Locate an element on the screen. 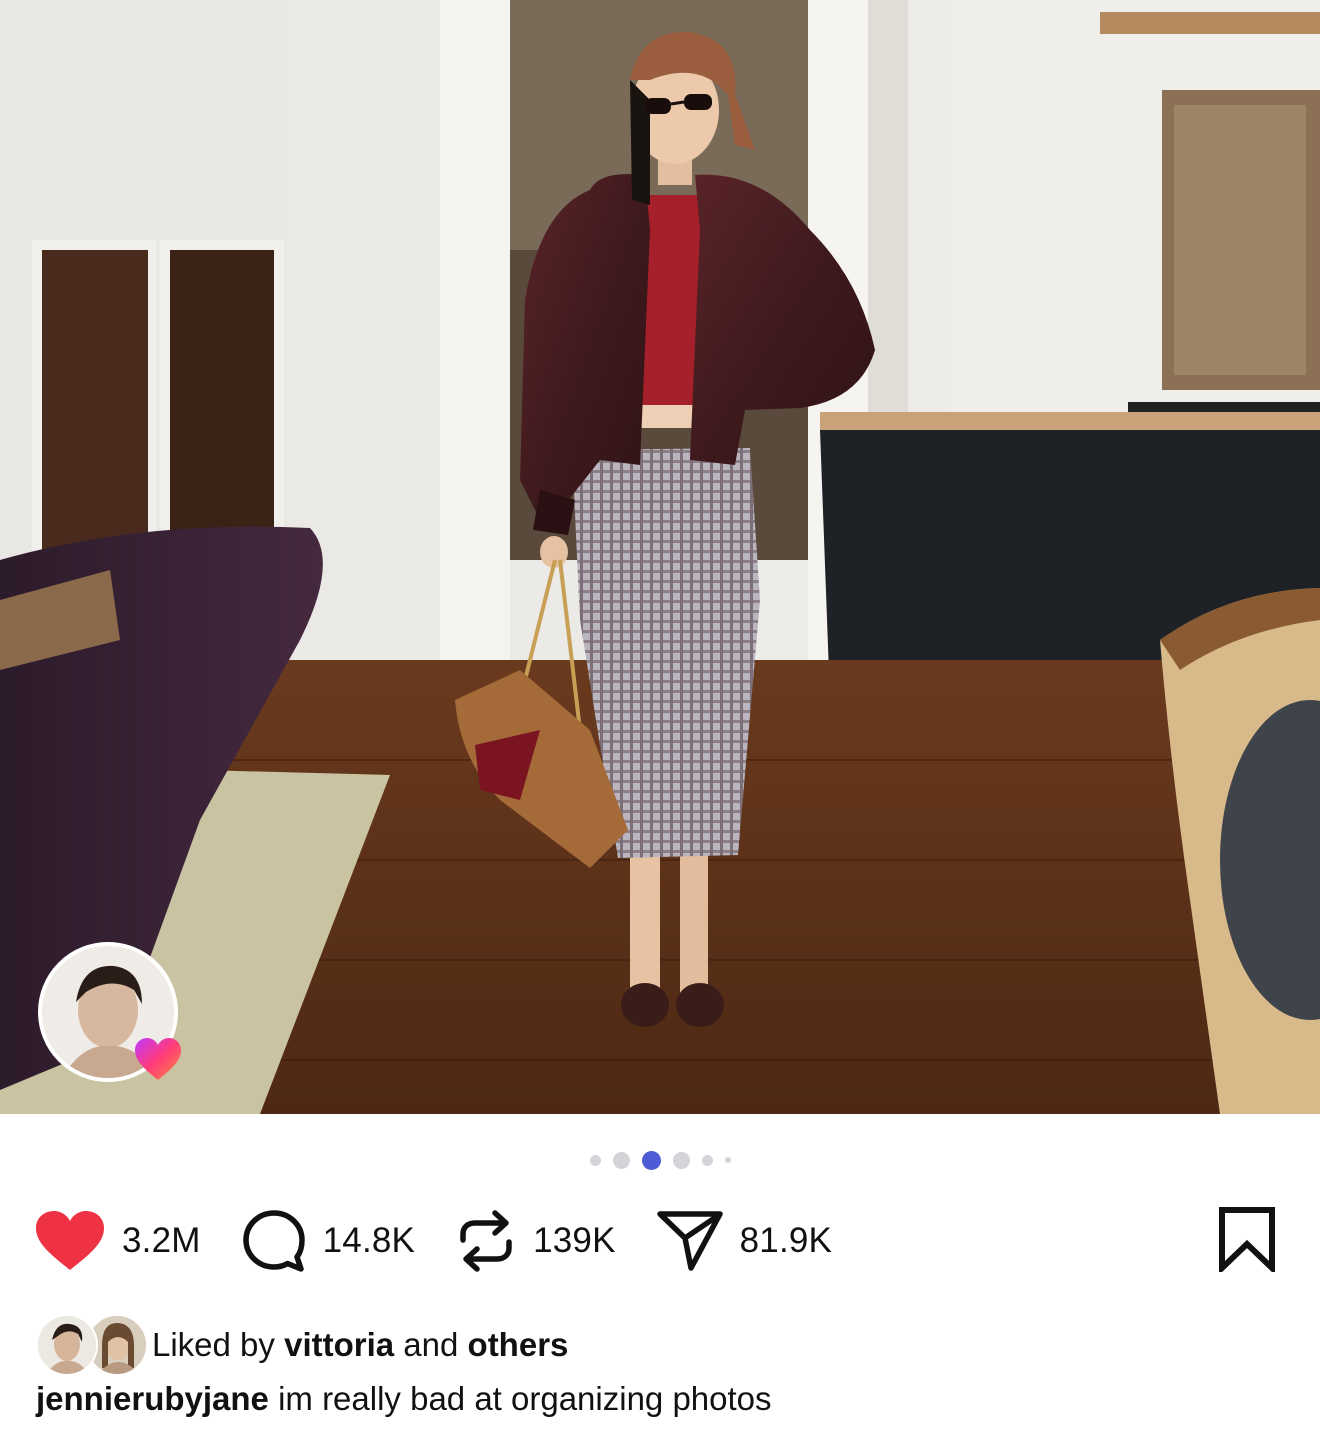  repost-button: 139K is located at coordinates (535, 1241).